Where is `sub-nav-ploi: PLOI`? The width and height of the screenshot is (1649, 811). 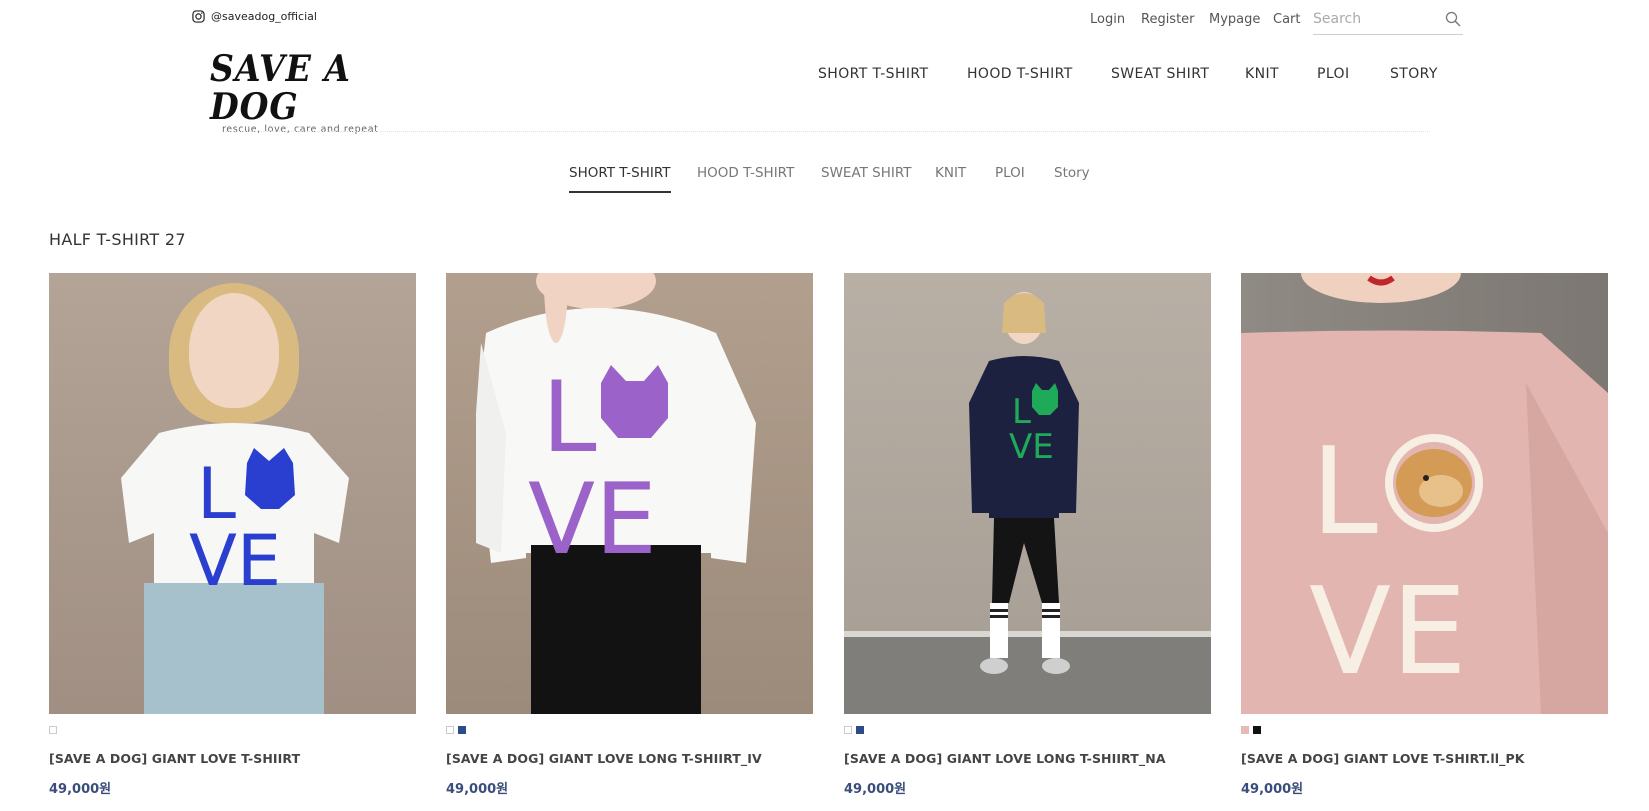
sub-nav-ploi: PLOI is located at coordinates (1010, 173).